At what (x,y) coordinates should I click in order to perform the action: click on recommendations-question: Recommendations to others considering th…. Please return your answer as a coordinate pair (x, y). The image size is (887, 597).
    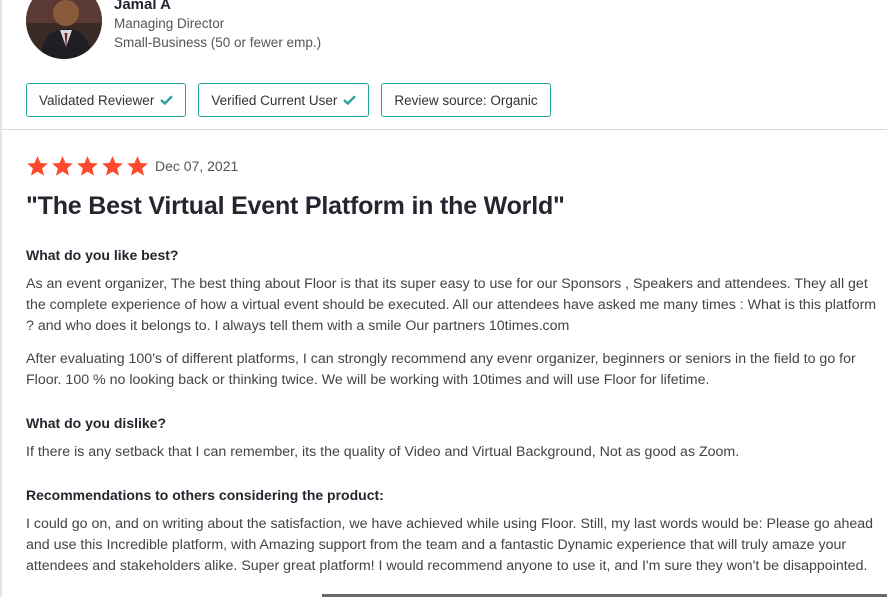
    Looking at the image, I should click on (205, 495).